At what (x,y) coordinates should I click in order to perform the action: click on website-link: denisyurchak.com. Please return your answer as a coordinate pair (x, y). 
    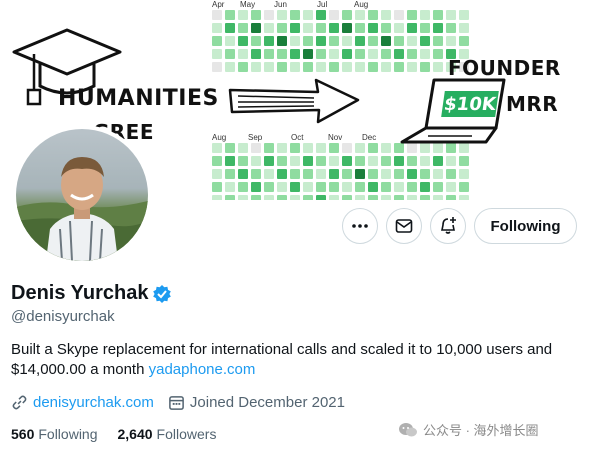
    Looking at the image, I should click on (93, 402).